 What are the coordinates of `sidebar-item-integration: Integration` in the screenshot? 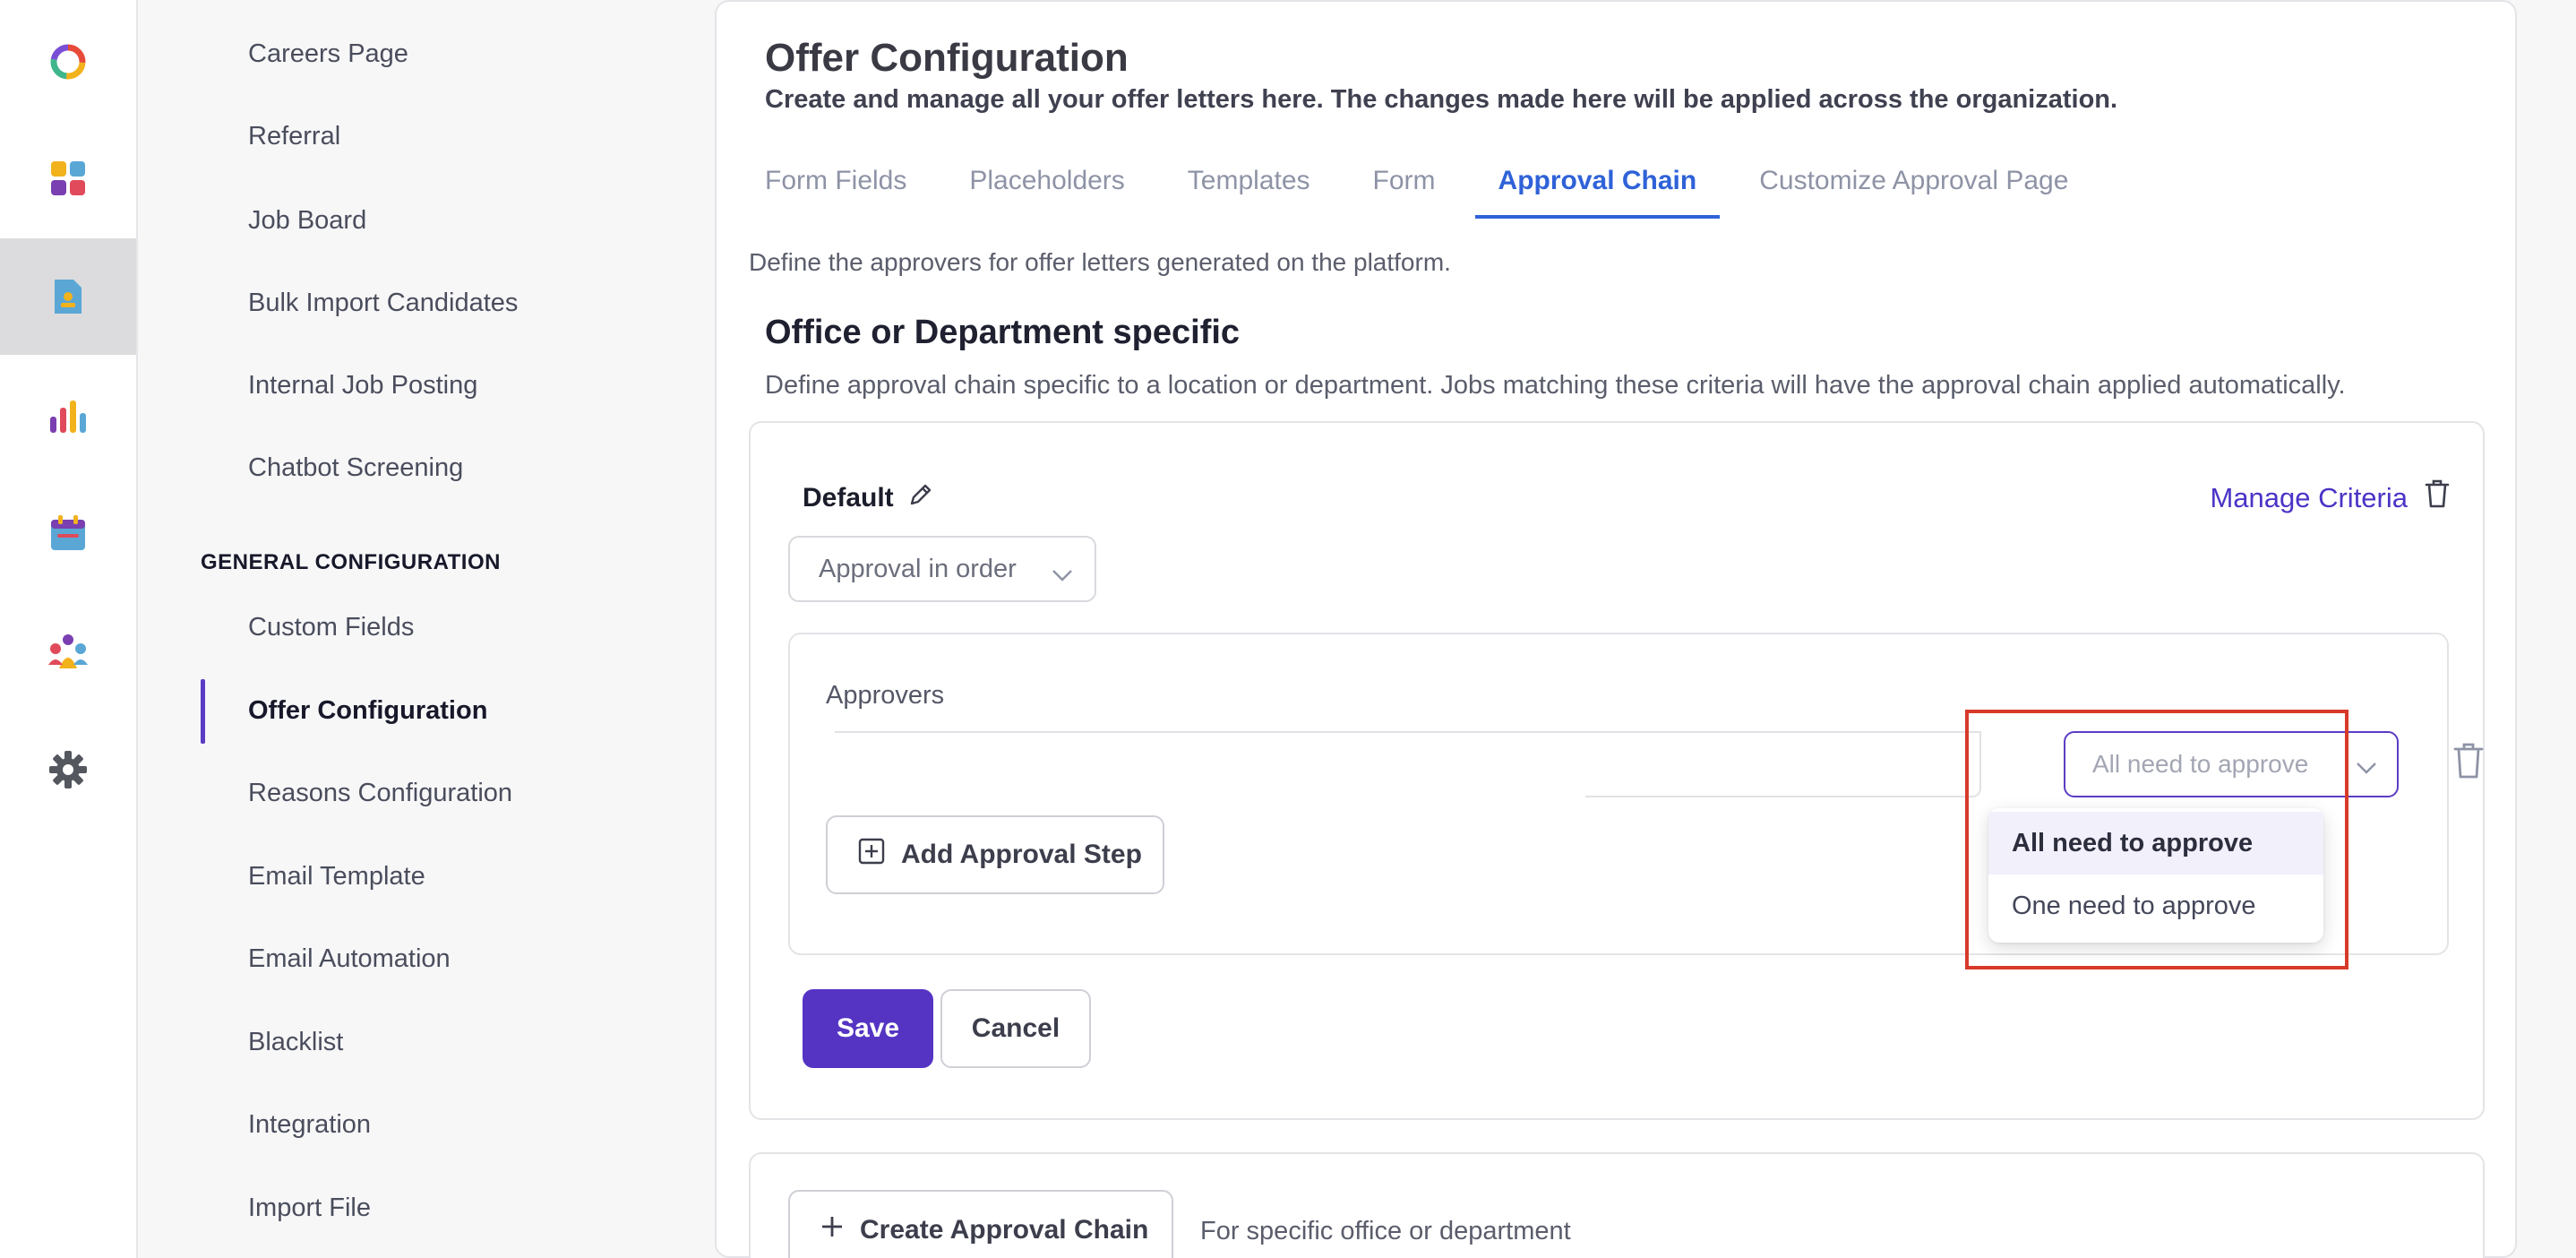 It's located at (309, 1124).